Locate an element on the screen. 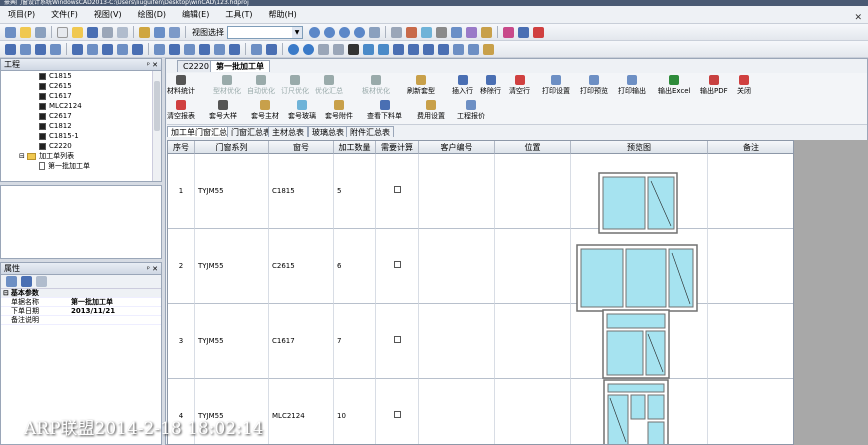  tool-icon is located at coordinates (486, 32).